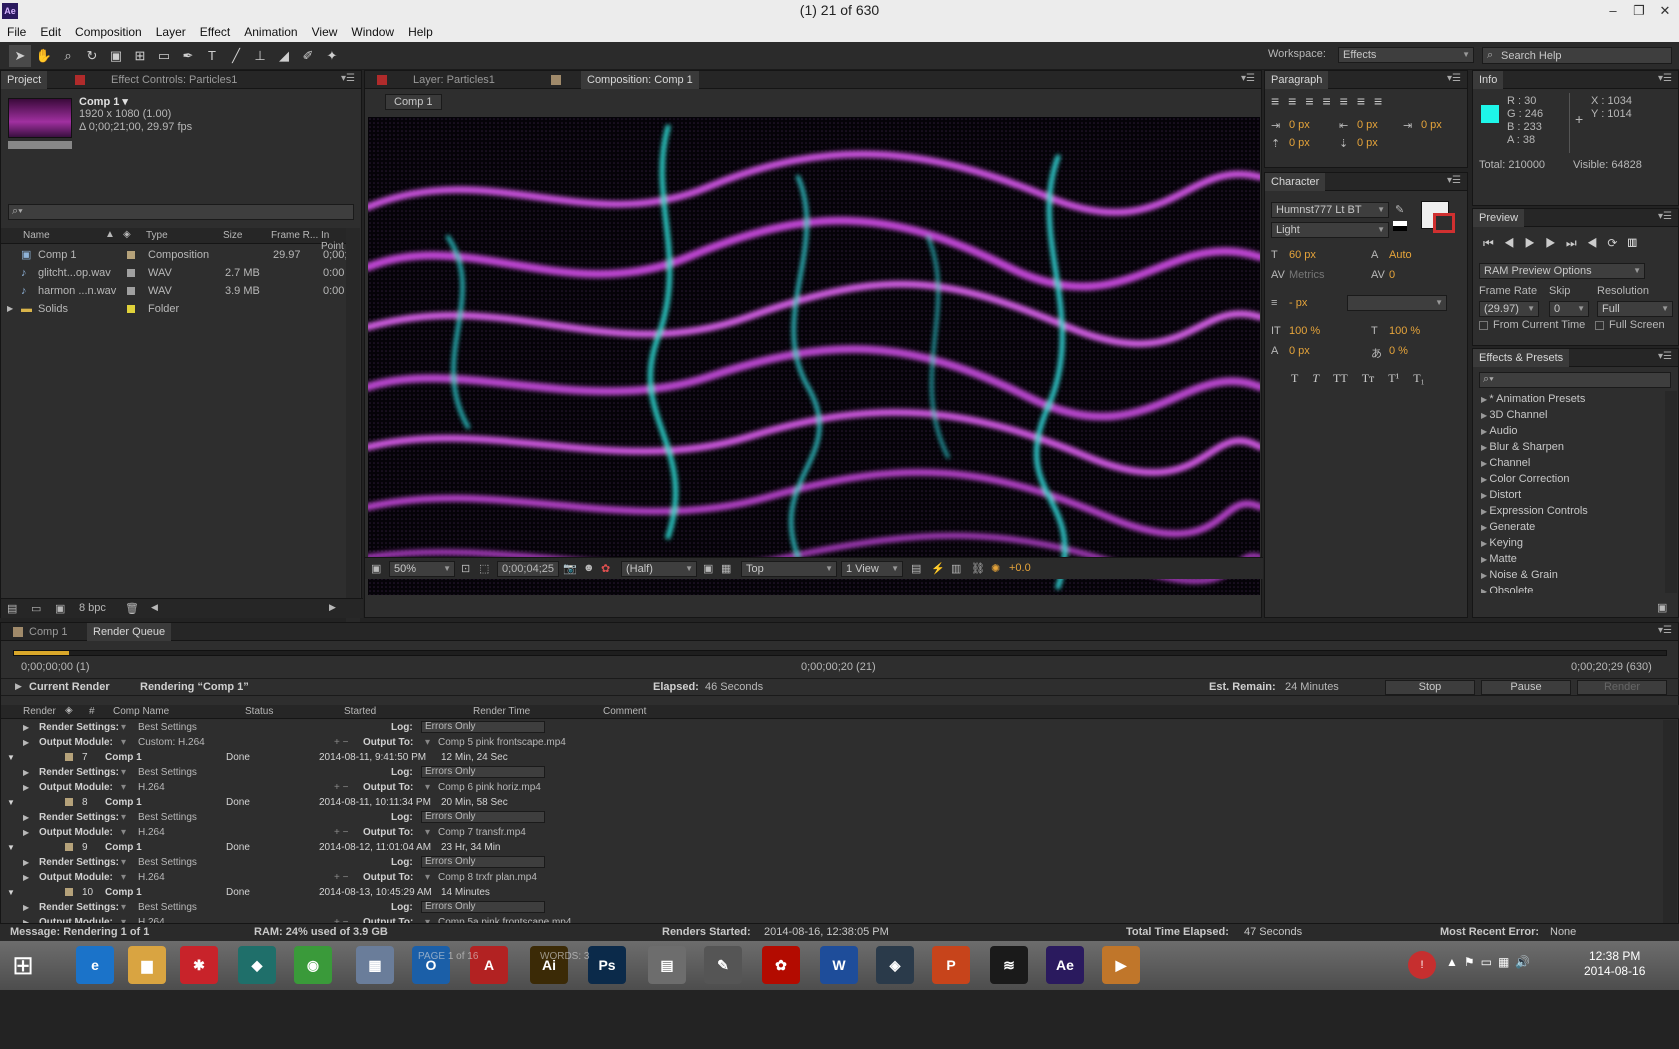 The image size is (1679, 1049). What do you see at coordinates (12, 608) in the screenshot?
I see `interpret-footage-icon: ▤` at bounding box center [12, 608].